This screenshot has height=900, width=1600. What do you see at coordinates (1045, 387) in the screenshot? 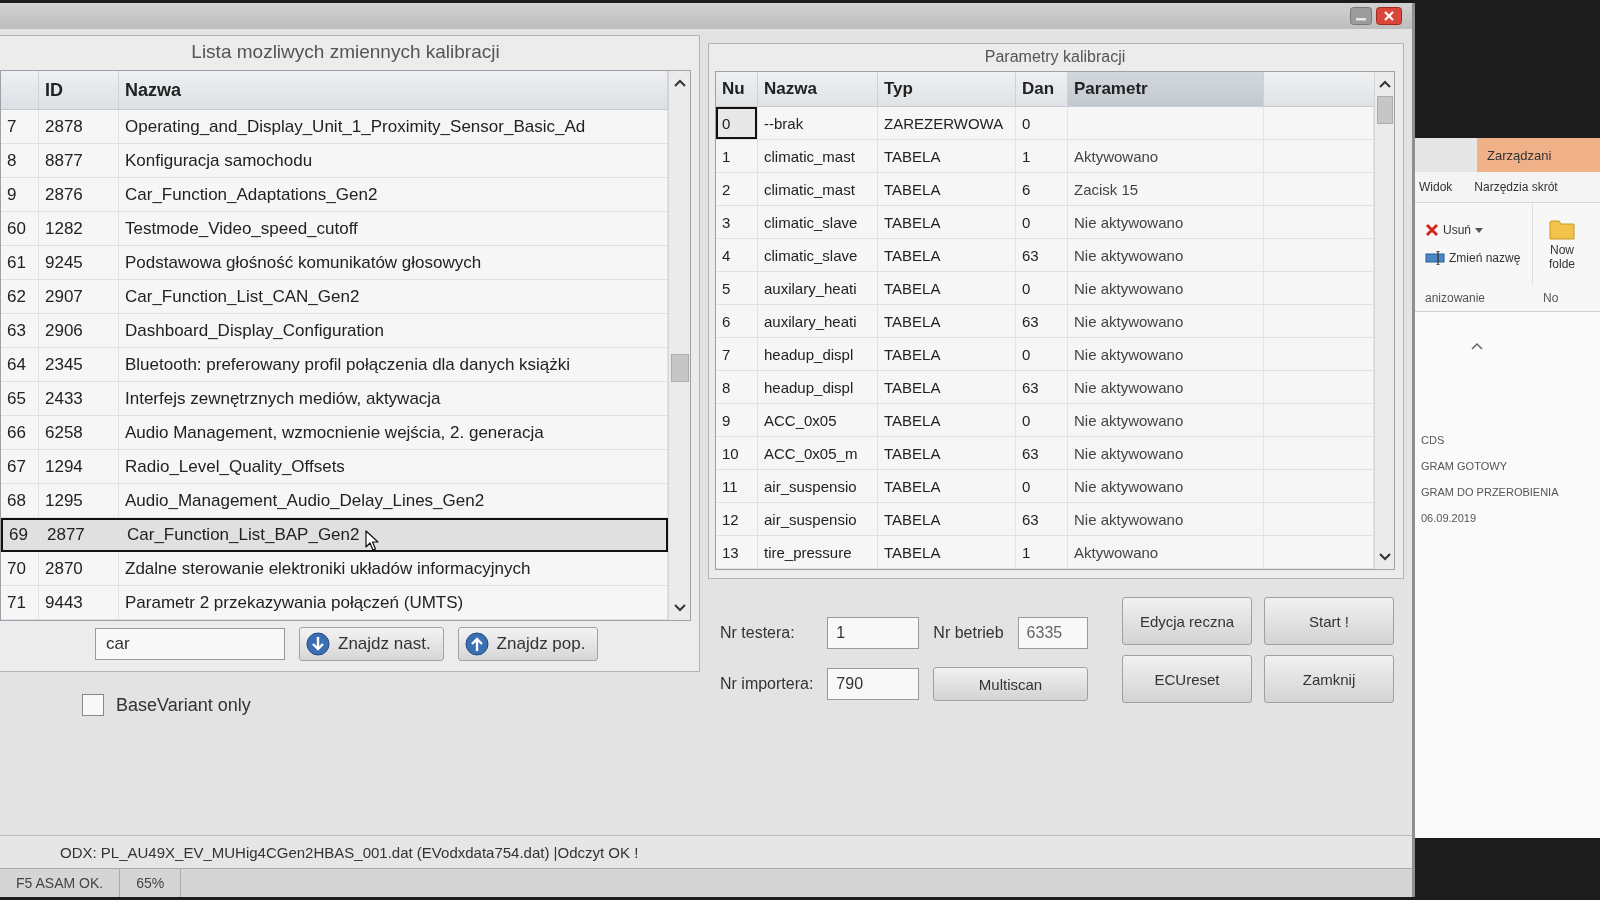
I see `table-row: 8 headup_displ TABELA 63 Nie aktywowano` at bounding box center [1045, 387].